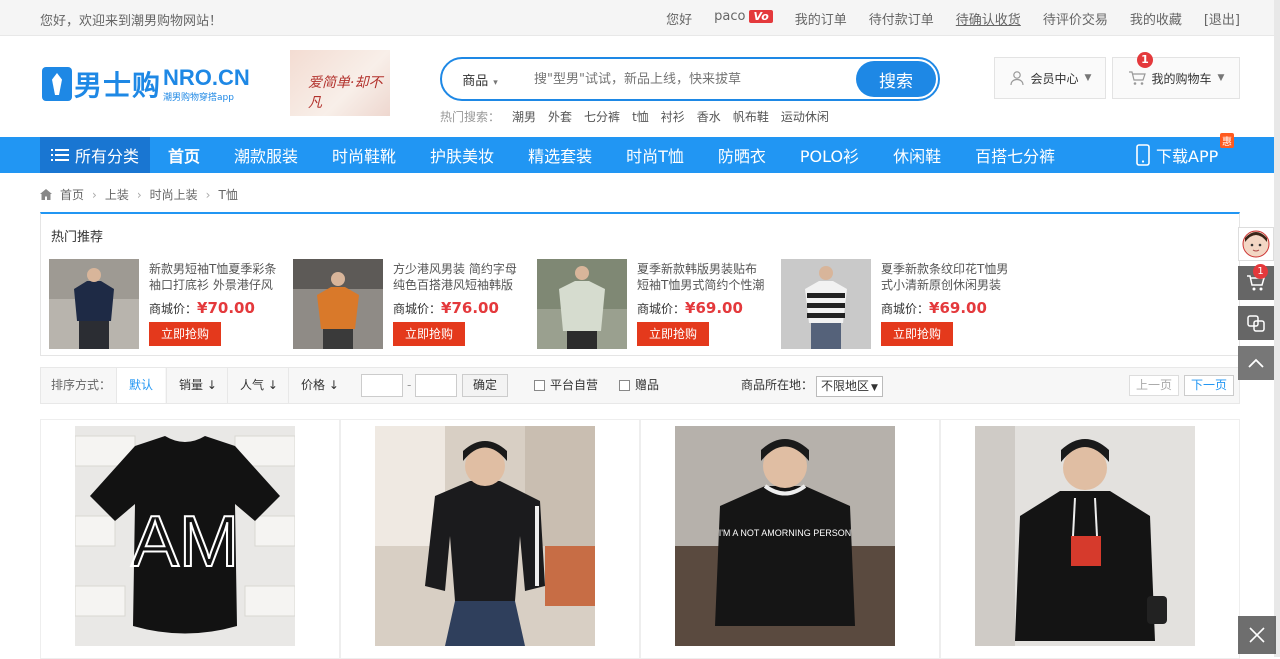 The image size is (1280, 659). I want to click on favorites-link: 我的收藏, so click(1156, 18).